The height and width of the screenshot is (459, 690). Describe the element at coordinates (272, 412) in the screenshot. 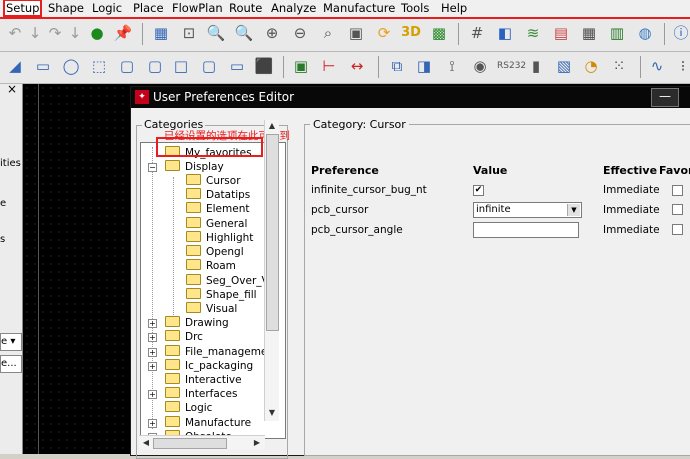

I see `scroll-down-icon: ▼` at that location.